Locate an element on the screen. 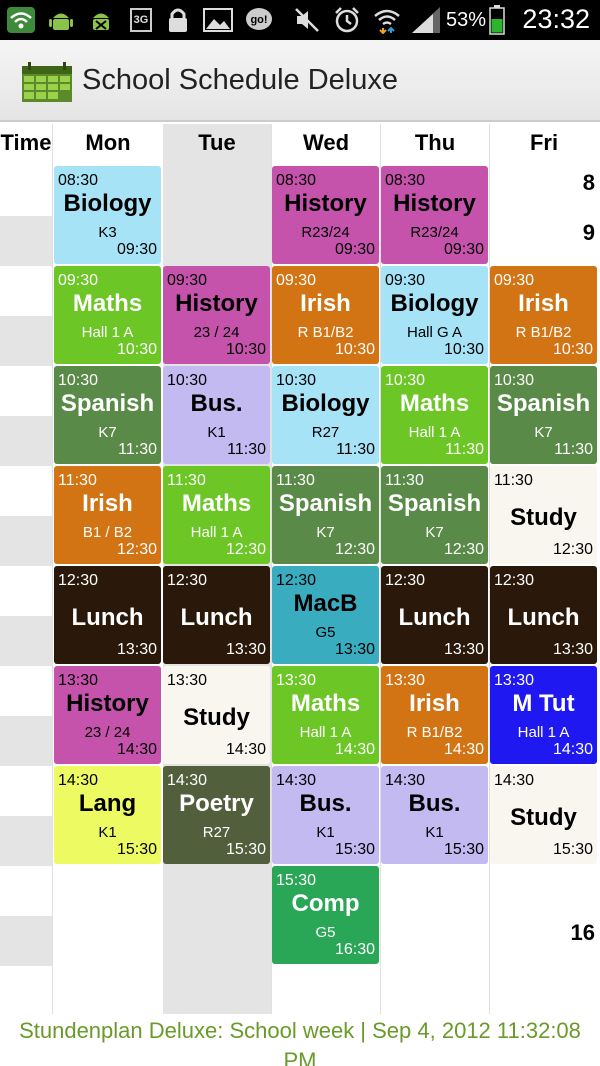 The height and width of the screenshot is (1066, 600). lesson-cell: 11:30 Maths Hall 1 A 12:30 is located at coordinates (216, 515).